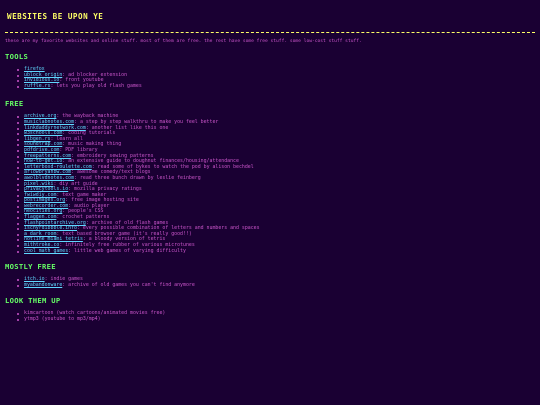  Describe the element at coordinates (46, 251) in the screenshot. I see `link-cool-math-games: cool math games` at that location.